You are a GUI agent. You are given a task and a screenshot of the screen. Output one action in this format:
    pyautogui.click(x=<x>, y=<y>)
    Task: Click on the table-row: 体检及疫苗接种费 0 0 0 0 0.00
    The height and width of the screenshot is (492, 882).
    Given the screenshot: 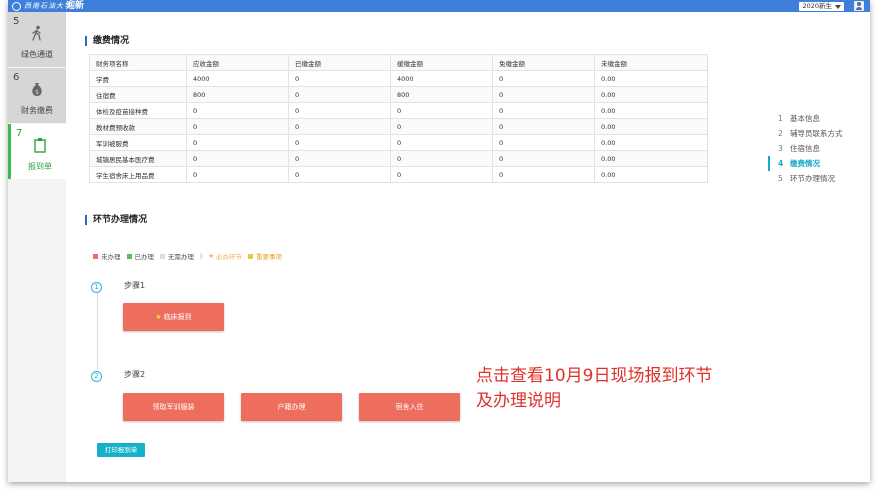 What is the action you would take?
    pyautogui.click(x=398, y=110)
    